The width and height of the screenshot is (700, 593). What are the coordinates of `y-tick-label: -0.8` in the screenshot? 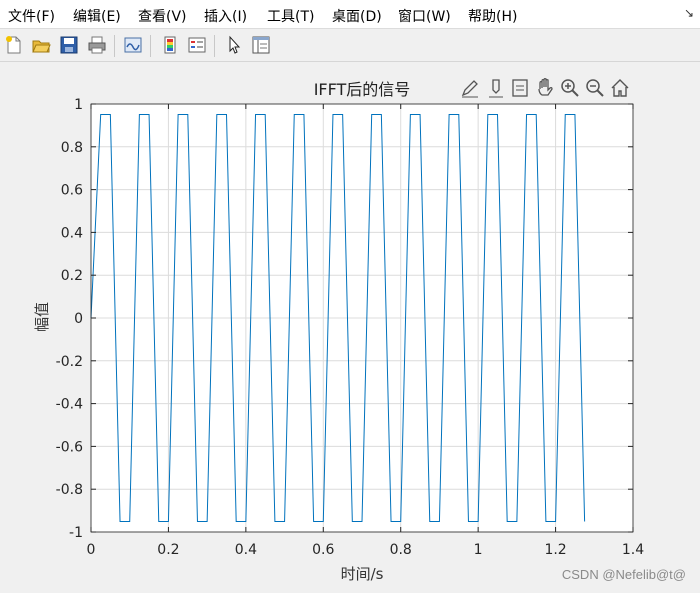 It's located at (69, 490).